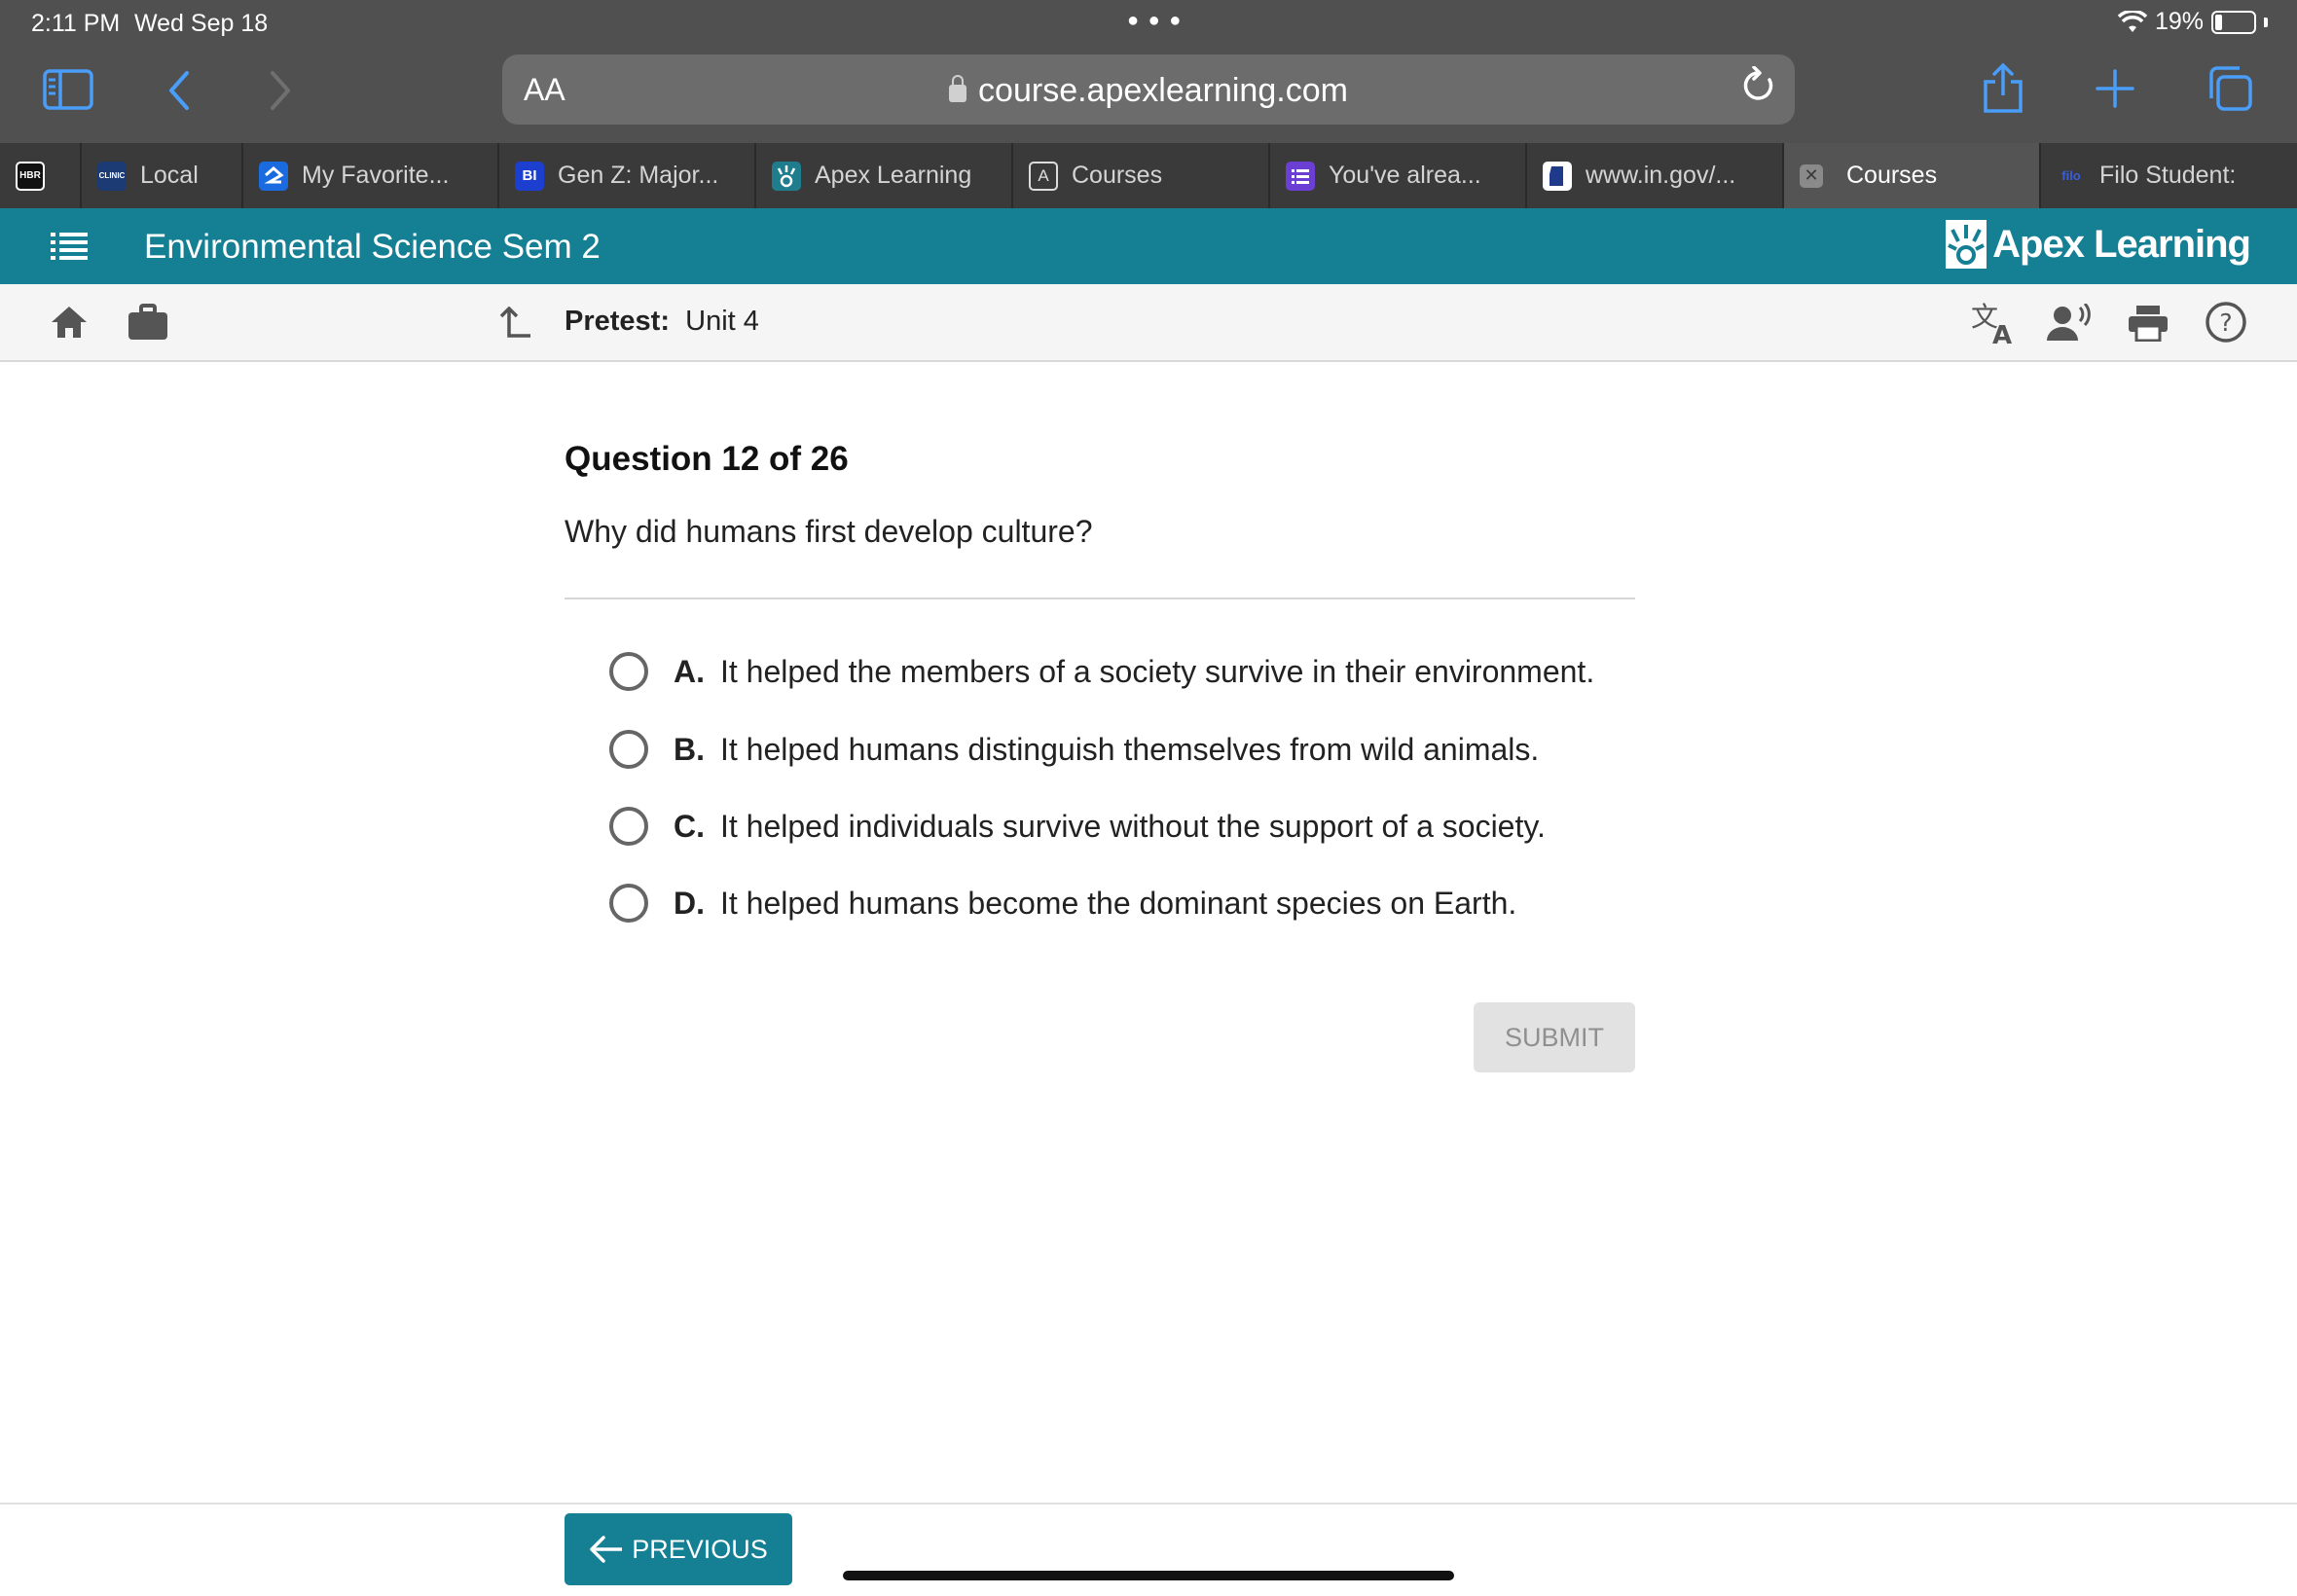  Describe the element at coordinates (70, 246) in the screenshot. I see `course-menu-icon` at that location.